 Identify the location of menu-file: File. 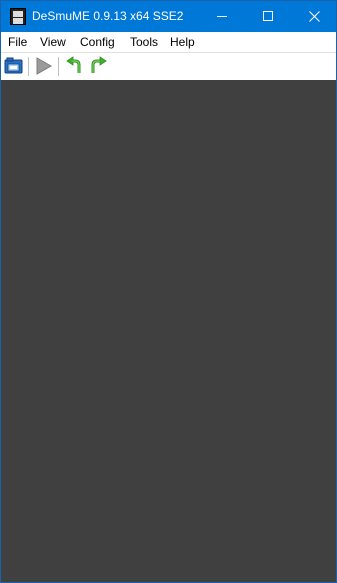
(17, 42).